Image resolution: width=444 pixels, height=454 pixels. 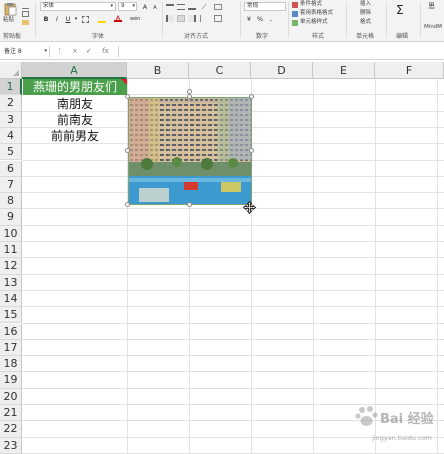 What do you see at coordinates (400, 10) in the screenshot?
I see `autosum-icon: Σ` at bounding box center [400, 10].